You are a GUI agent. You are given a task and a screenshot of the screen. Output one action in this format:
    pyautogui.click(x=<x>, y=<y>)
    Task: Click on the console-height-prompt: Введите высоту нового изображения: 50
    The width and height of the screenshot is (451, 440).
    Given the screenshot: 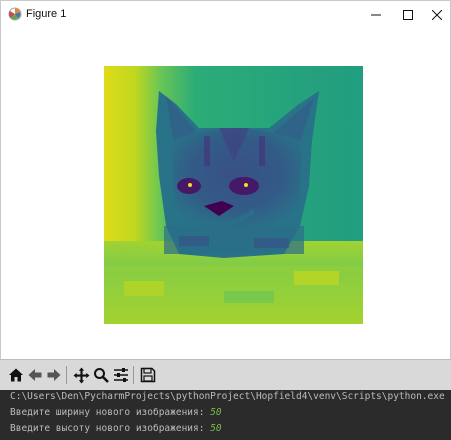 What is the action you would take?
    pyautogui.click(x=116, y=428)
    